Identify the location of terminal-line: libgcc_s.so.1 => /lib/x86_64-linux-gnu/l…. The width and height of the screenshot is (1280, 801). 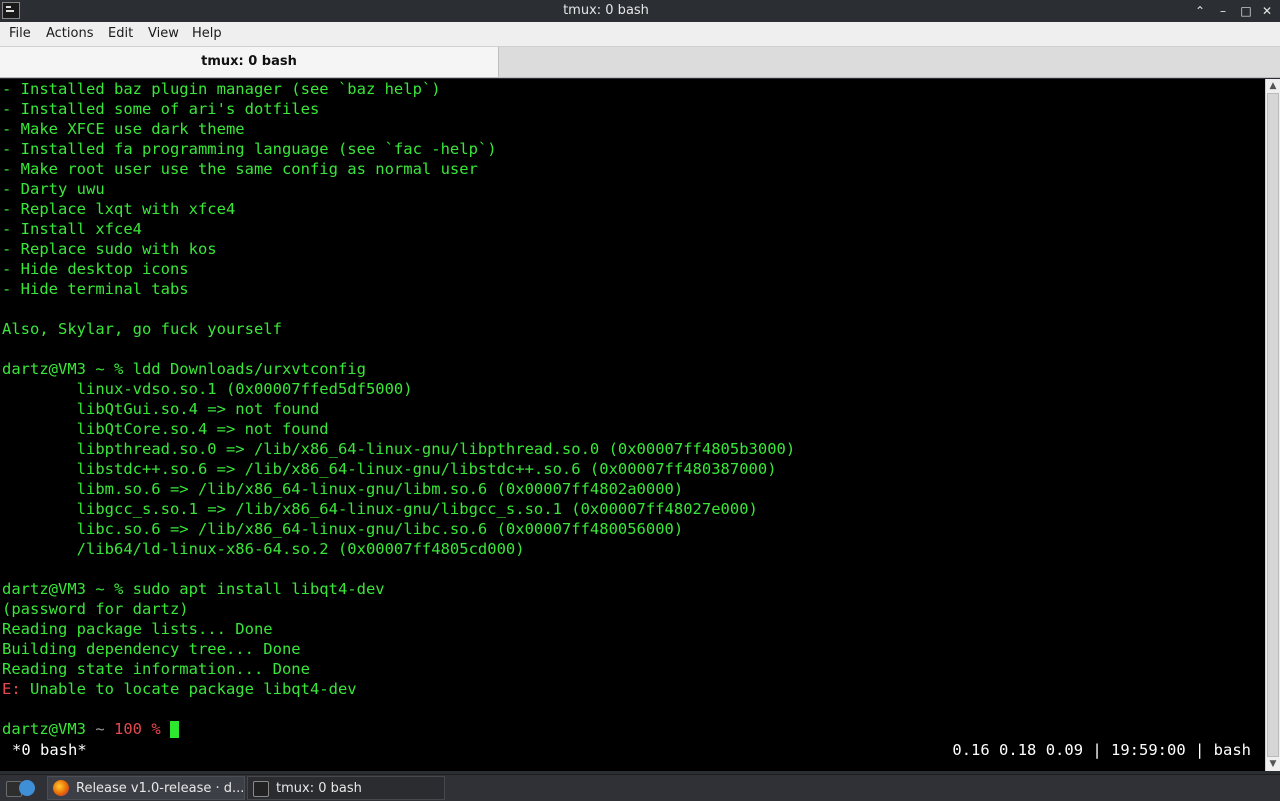
(380, 509).